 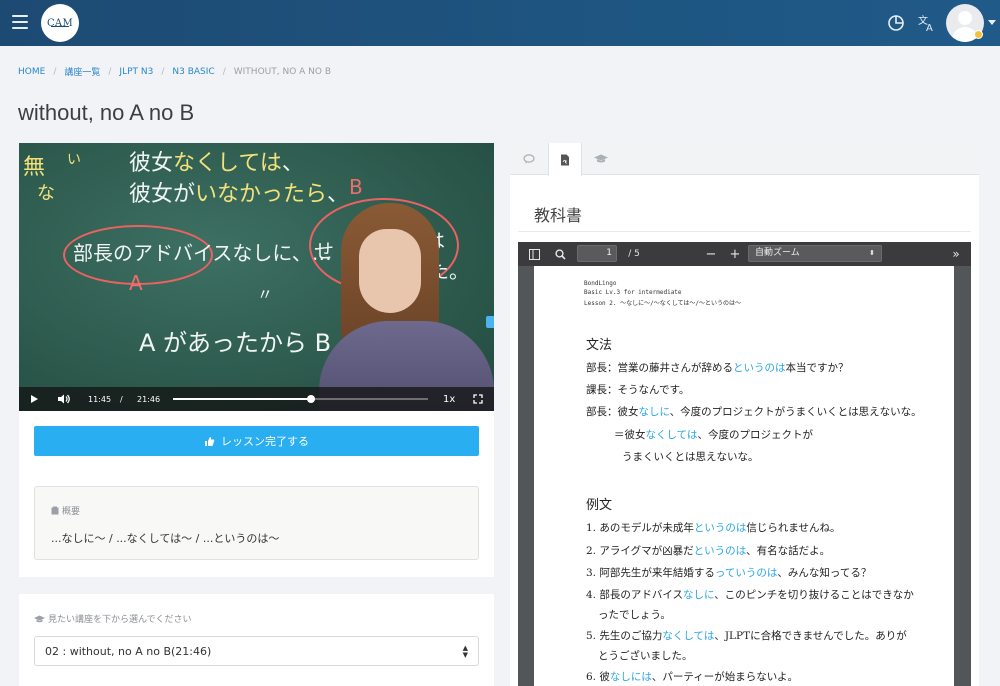 What do you see at coordinates (265, 294) in the screenshot?
I see `board-equals: 〃` at bounding box center [265, 294].